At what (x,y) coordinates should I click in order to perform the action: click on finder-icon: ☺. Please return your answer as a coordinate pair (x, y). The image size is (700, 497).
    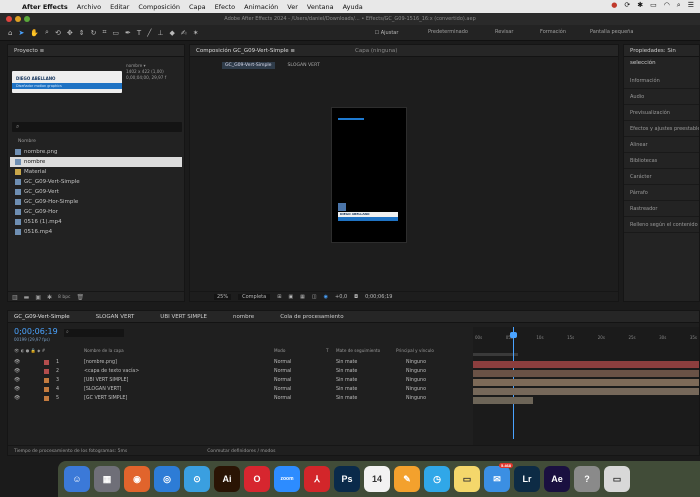
    Looking at the image, I should click on (77, 479).